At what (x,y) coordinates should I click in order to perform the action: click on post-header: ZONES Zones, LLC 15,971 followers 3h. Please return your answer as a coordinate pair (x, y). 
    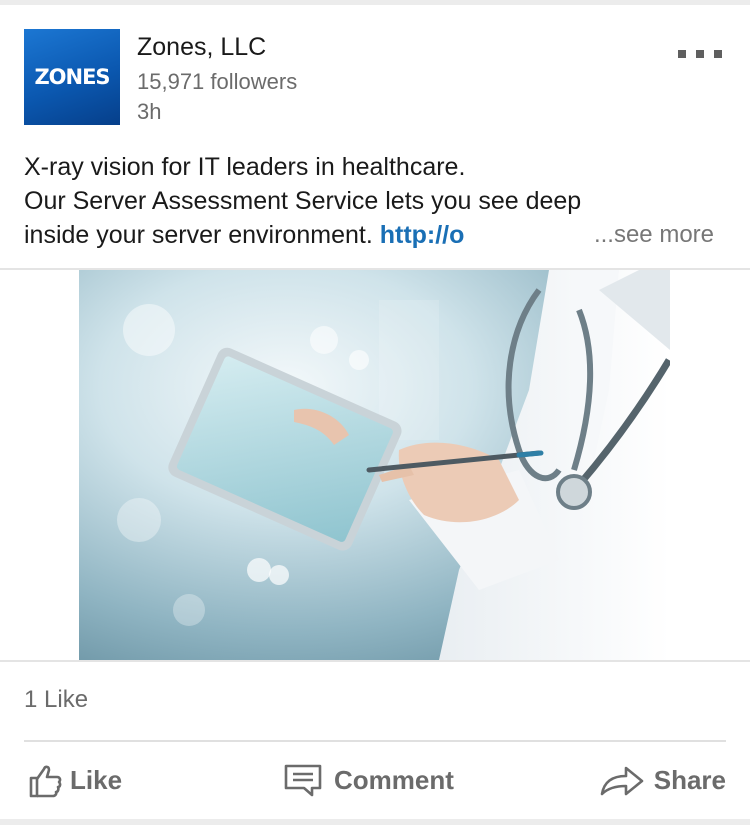
    Looking at the image, I should click on (375, 79).